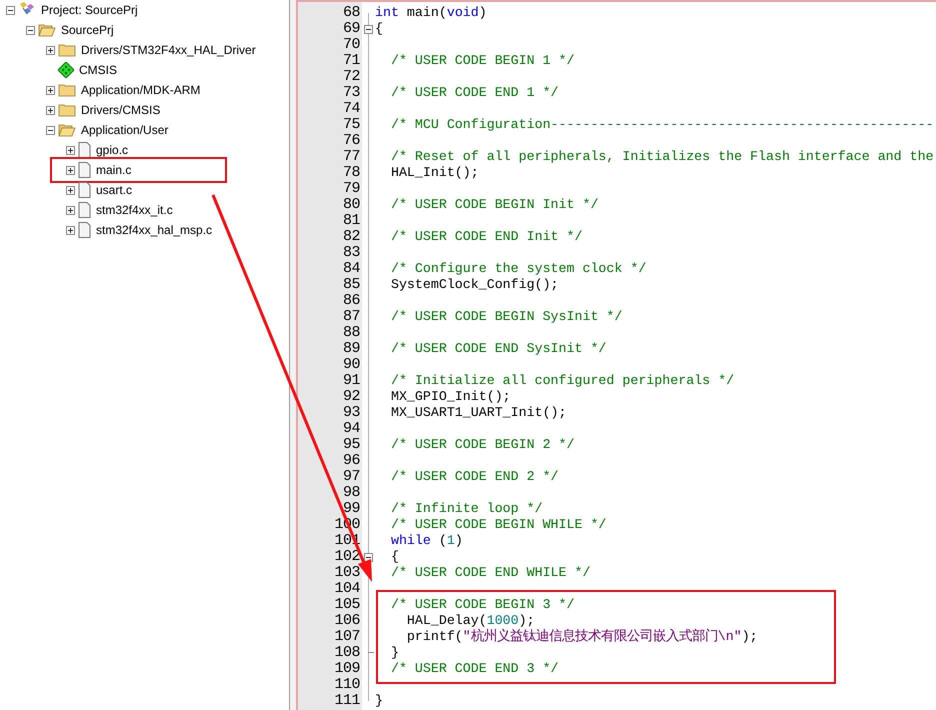 This screenshot has width=936, height=710. I want to click on line-number: 70, so click(351, 45).